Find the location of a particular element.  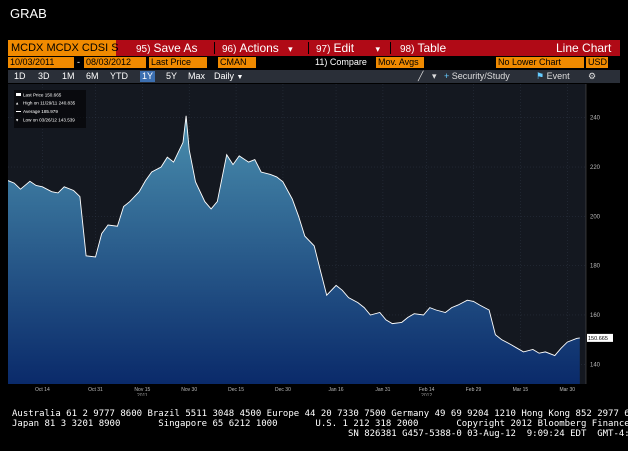

lower-chart-select: No Lower Chart is located at coordinates (540, 62).